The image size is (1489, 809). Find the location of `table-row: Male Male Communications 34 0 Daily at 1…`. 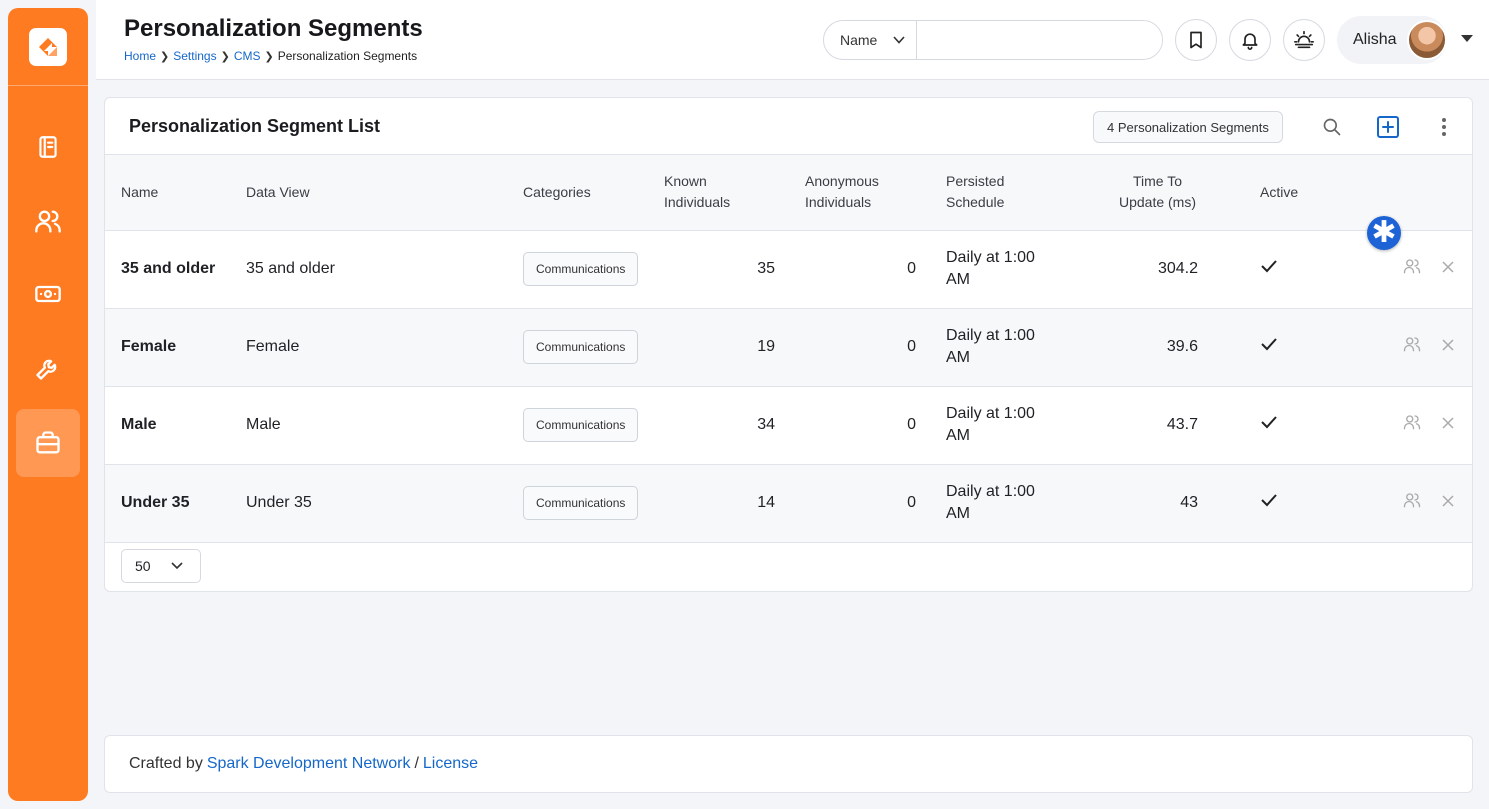

table-row: Male Male Communications 34 0 Daily at 1… is located at coordinates (788, 425).